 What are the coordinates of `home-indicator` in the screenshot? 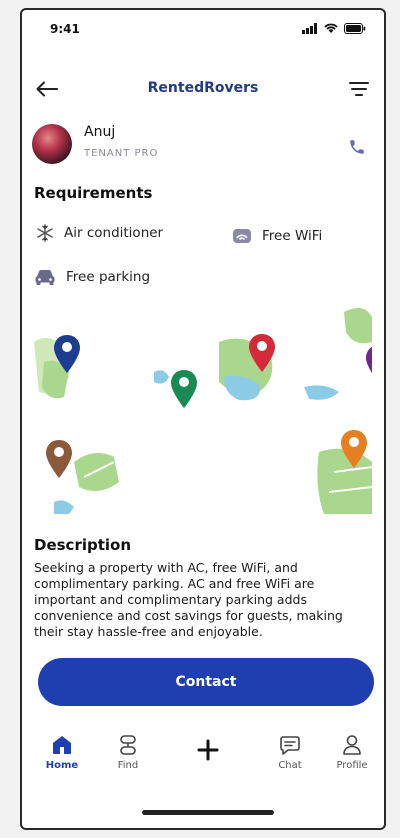 It's located at (208, 812).